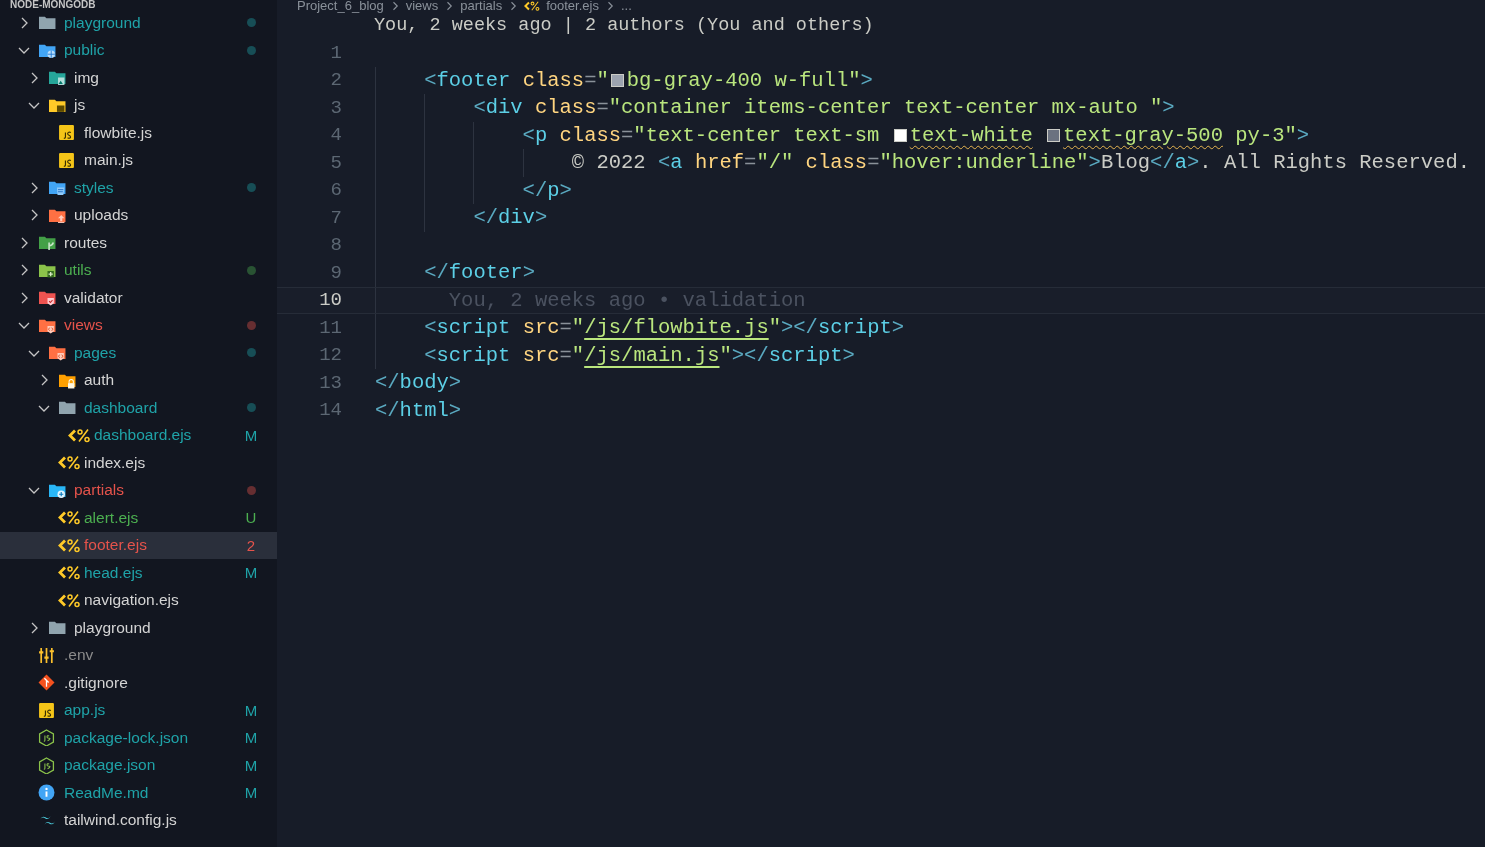 The width and height of the screenshot is (1485, 847). I want to click on git-status-label: 2, so click(251, 545).